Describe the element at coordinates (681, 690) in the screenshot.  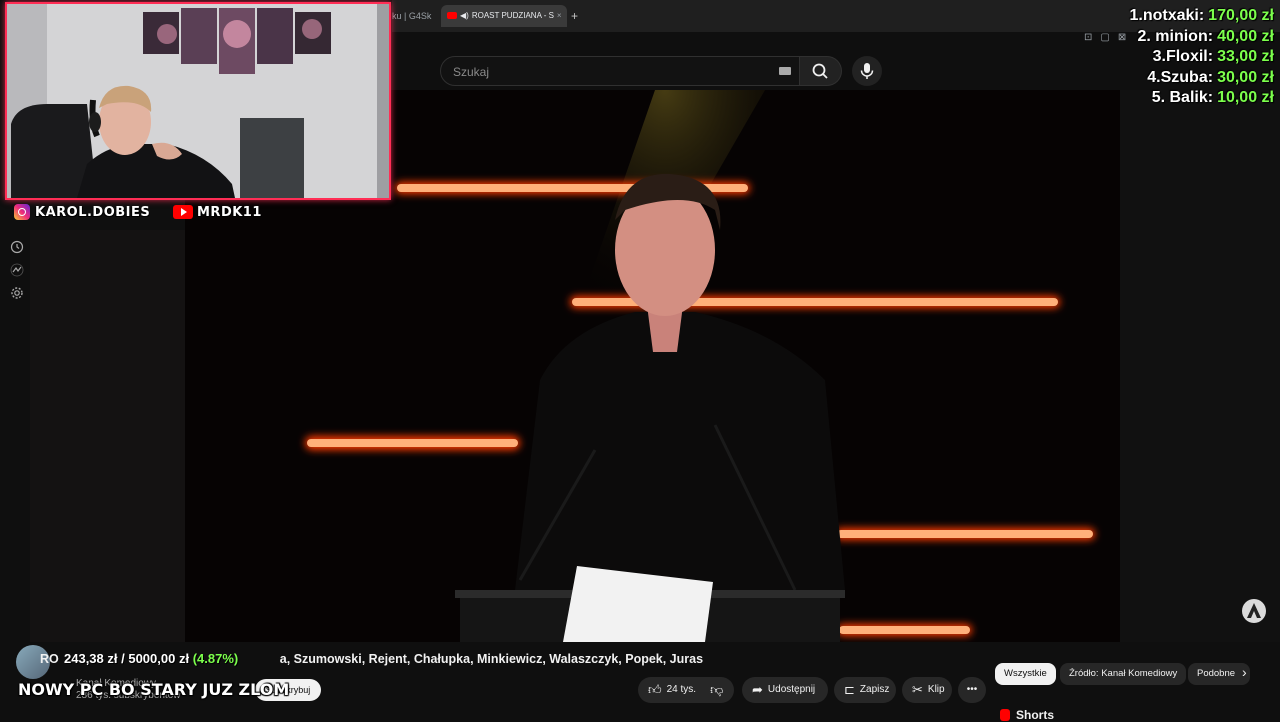
I see `like-count: 24 tys.` at that location.